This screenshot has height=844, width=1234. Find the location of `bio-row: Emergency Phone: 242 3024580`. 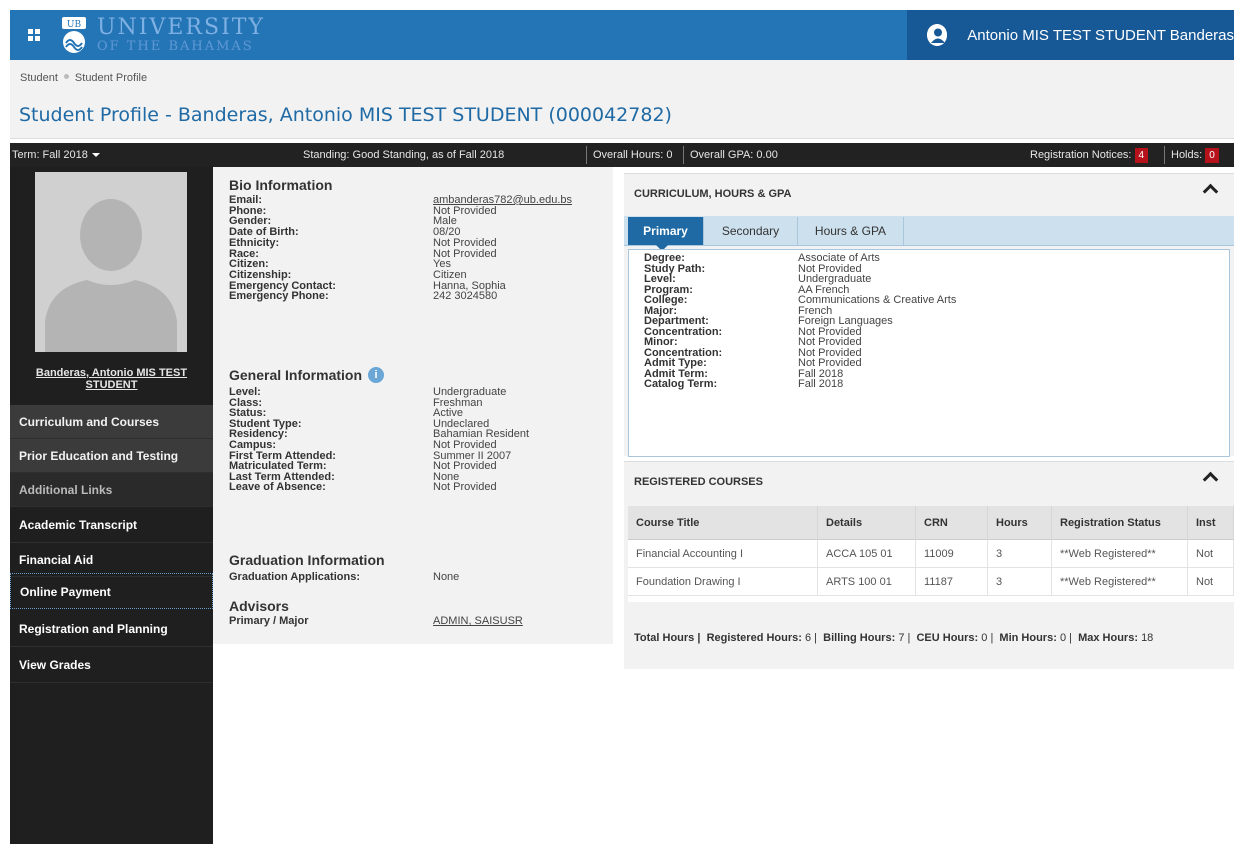

bio-row: Emergency Phone: 242 3024580 is located at coordinates (419, 296).